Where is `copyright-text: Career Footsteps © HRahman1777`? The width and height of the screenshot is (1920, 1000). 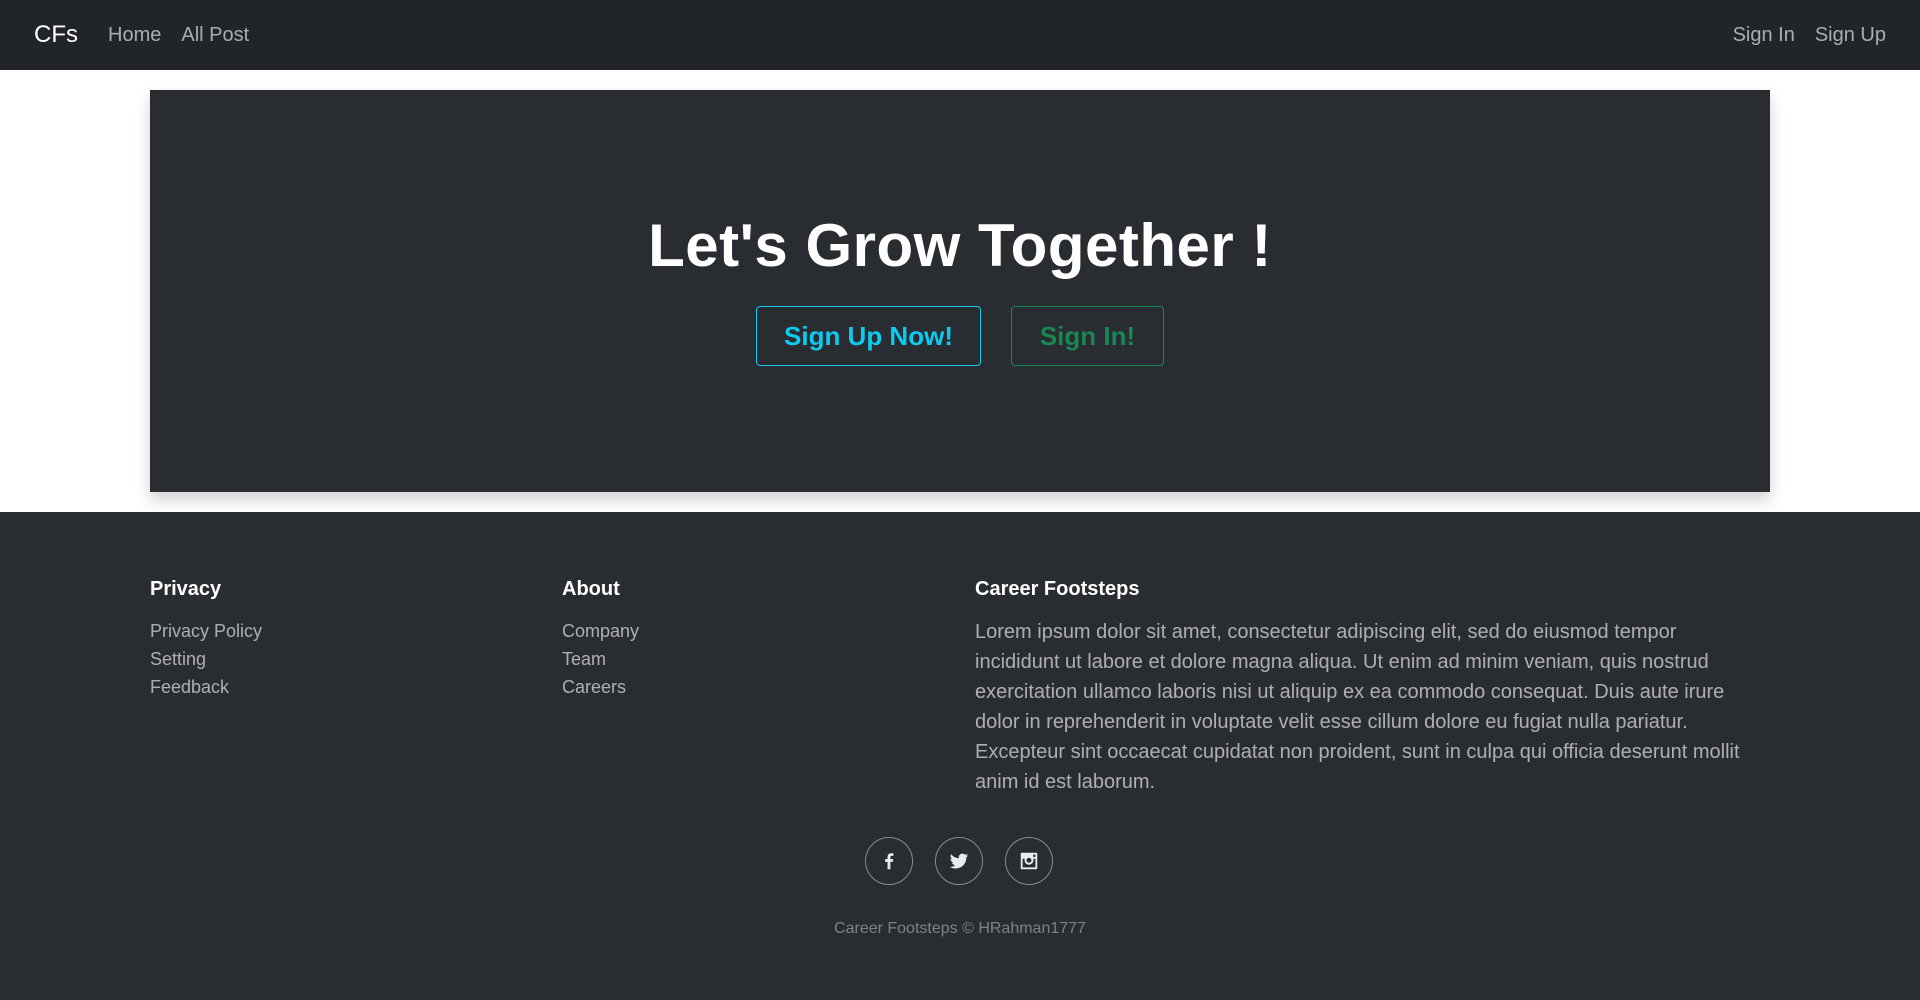 copyright-text: Career Footsteps © HRahman1777 is located at coordinates (960, 928).